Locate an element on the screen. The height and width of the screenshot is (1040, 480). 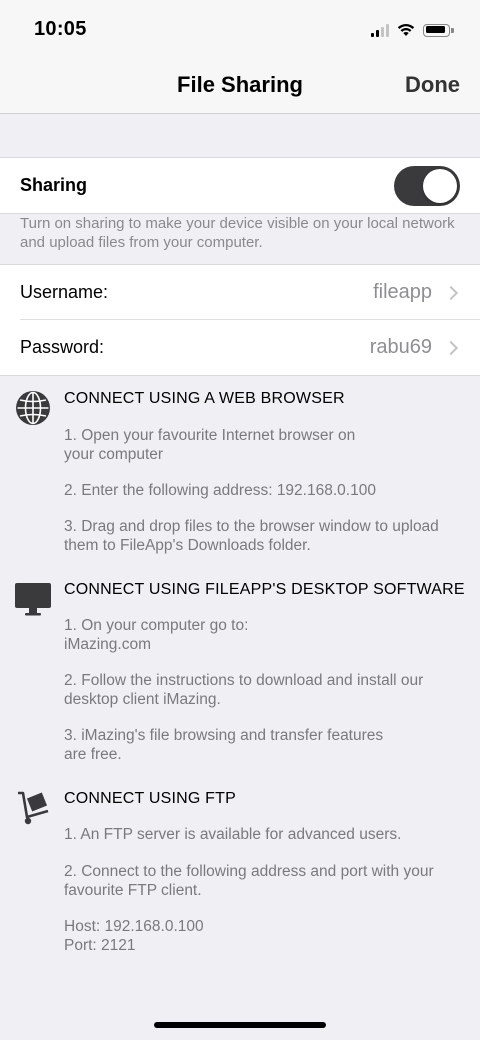
sharing-toggle is located at coordinates (427, 185).